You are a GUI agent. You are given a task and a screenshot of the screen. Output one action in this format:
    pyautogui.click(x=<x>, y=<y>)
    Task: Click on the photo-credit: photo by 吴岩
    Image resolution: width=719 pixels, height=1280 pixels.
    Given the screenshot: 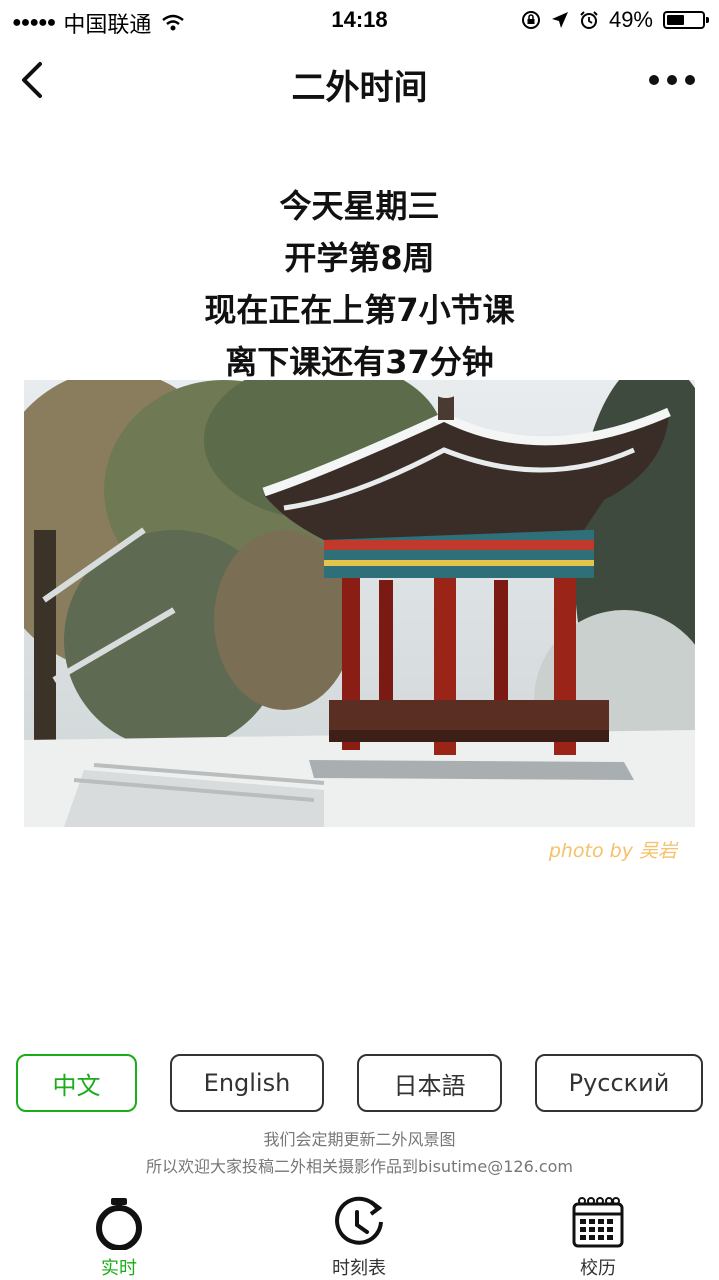 What is the action you would take?
    pyautogui.click(x=612, y=851)
    